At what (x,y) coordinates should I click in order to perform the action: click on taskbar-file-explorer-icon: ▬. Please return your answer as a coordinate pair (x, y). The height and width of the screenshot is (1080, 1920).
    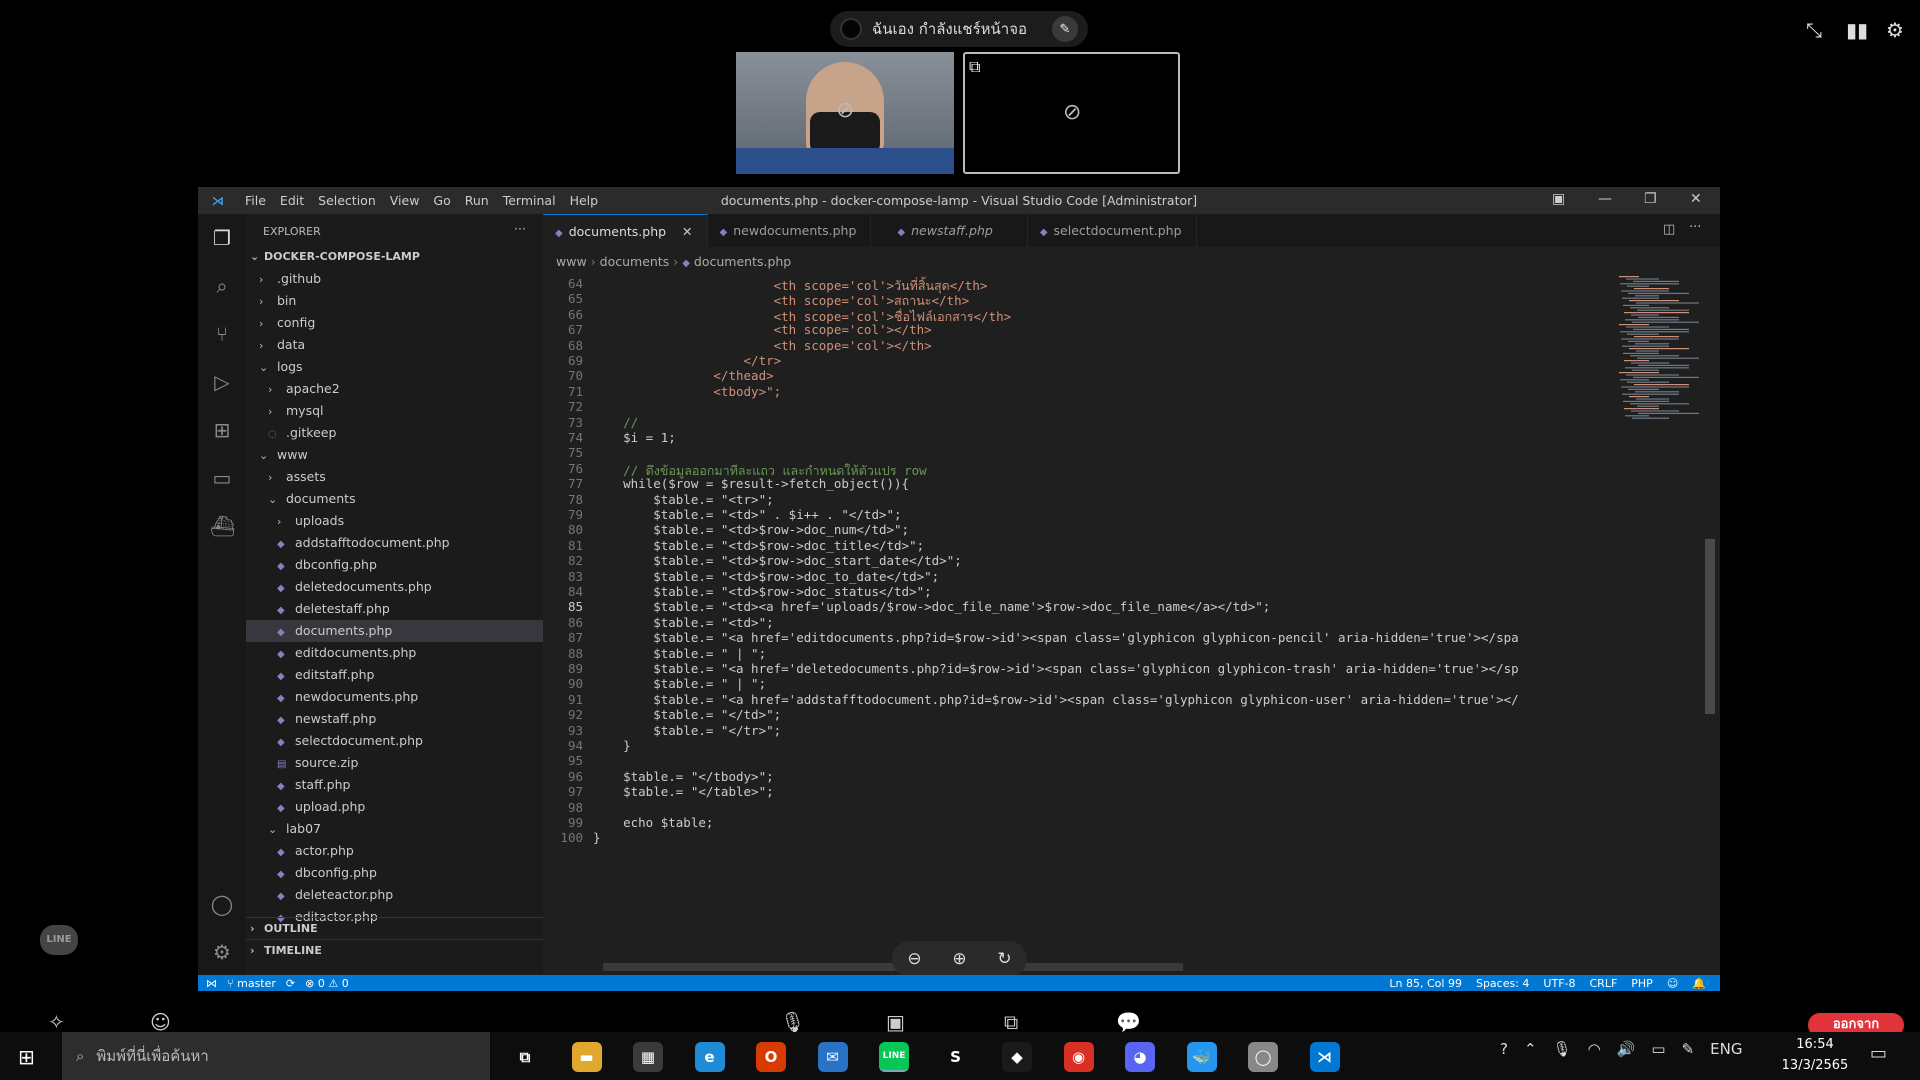
    Looking at the image, I should click on (586, 1057).